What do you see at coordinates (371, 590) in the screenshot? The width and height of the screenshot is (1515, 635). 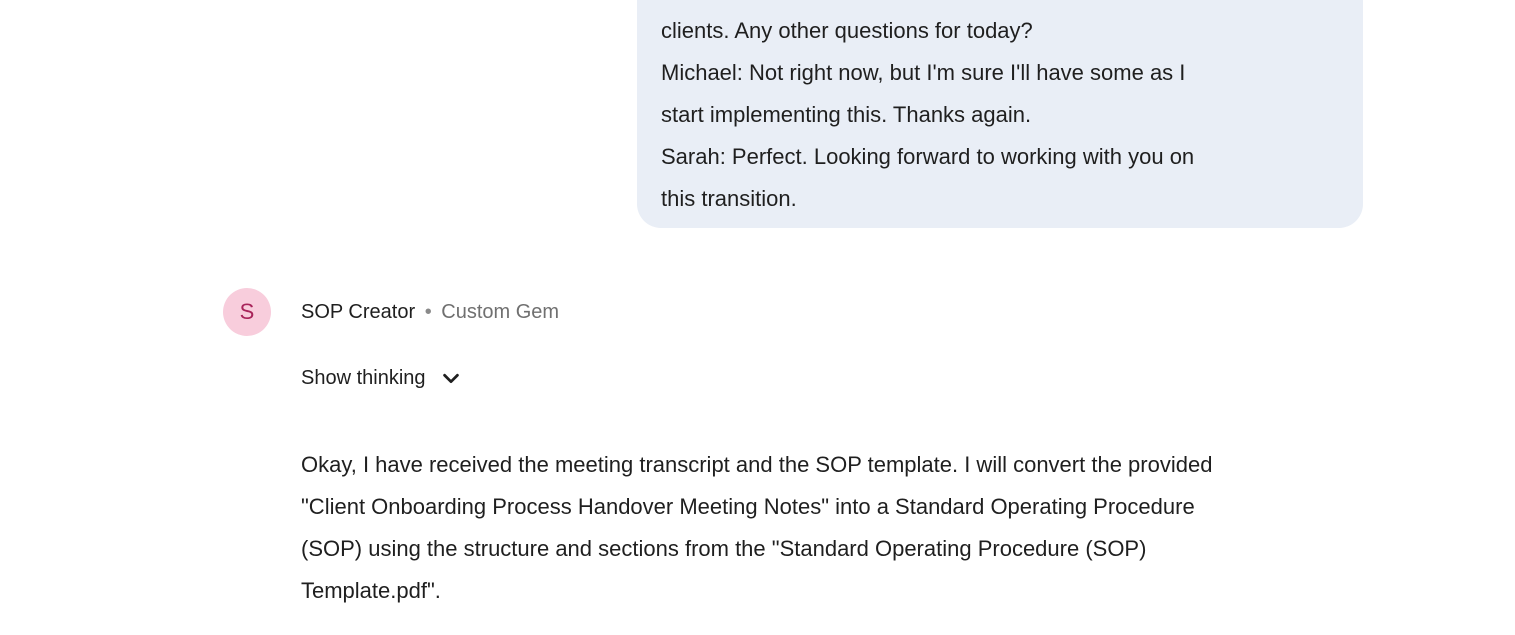 I see `response-line: Template.pdf".` at bounding box center [371, 590].